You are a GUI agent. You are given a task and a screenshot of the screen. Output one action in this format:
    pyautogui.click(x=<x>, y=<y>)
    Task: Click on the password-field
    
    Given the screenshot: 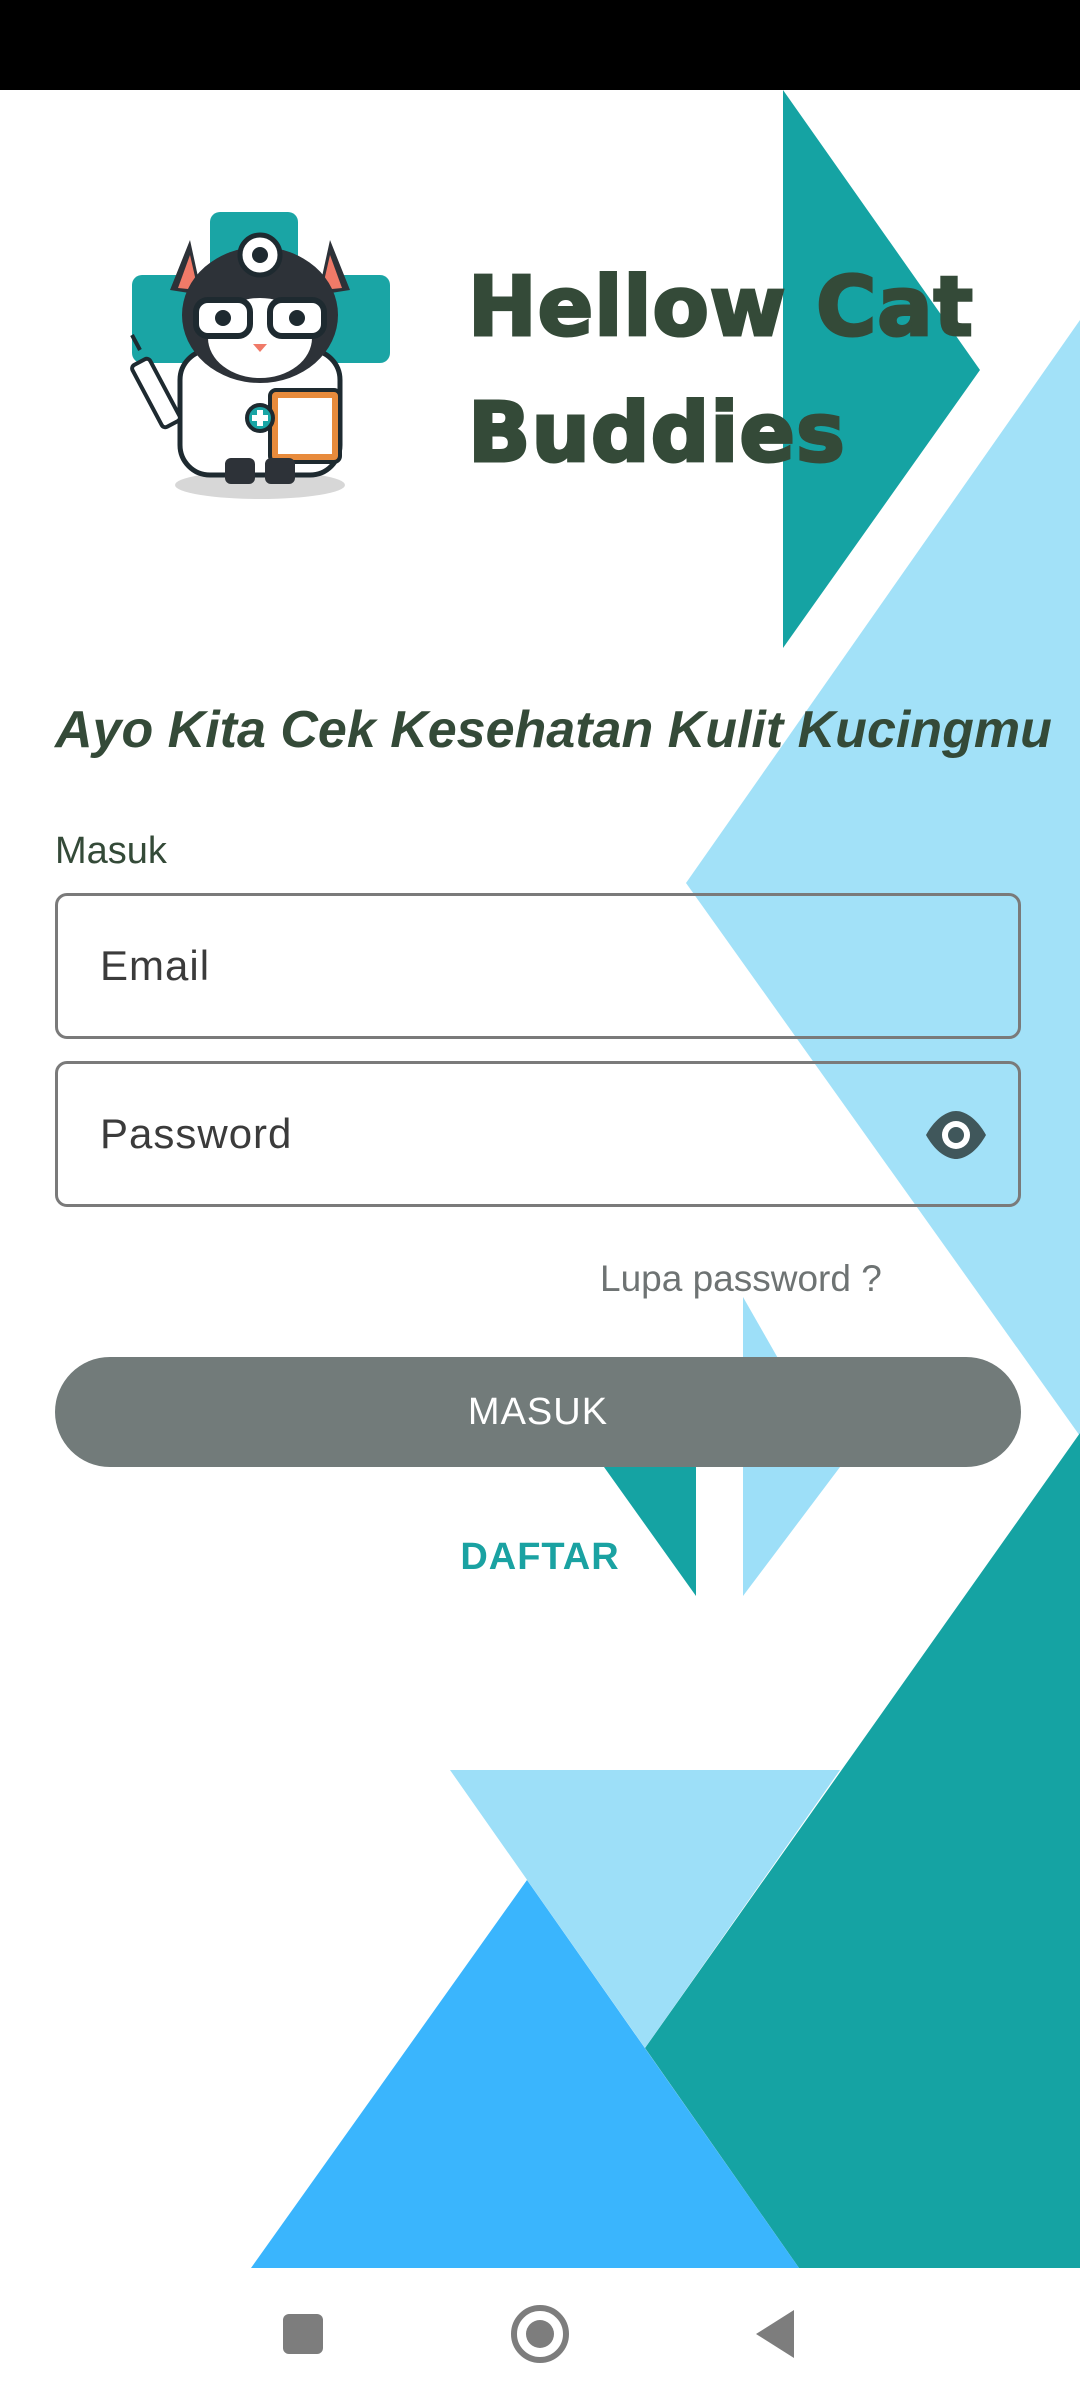 What is the action you would take?
    pyautogui.click(x=538, y=1134)
    